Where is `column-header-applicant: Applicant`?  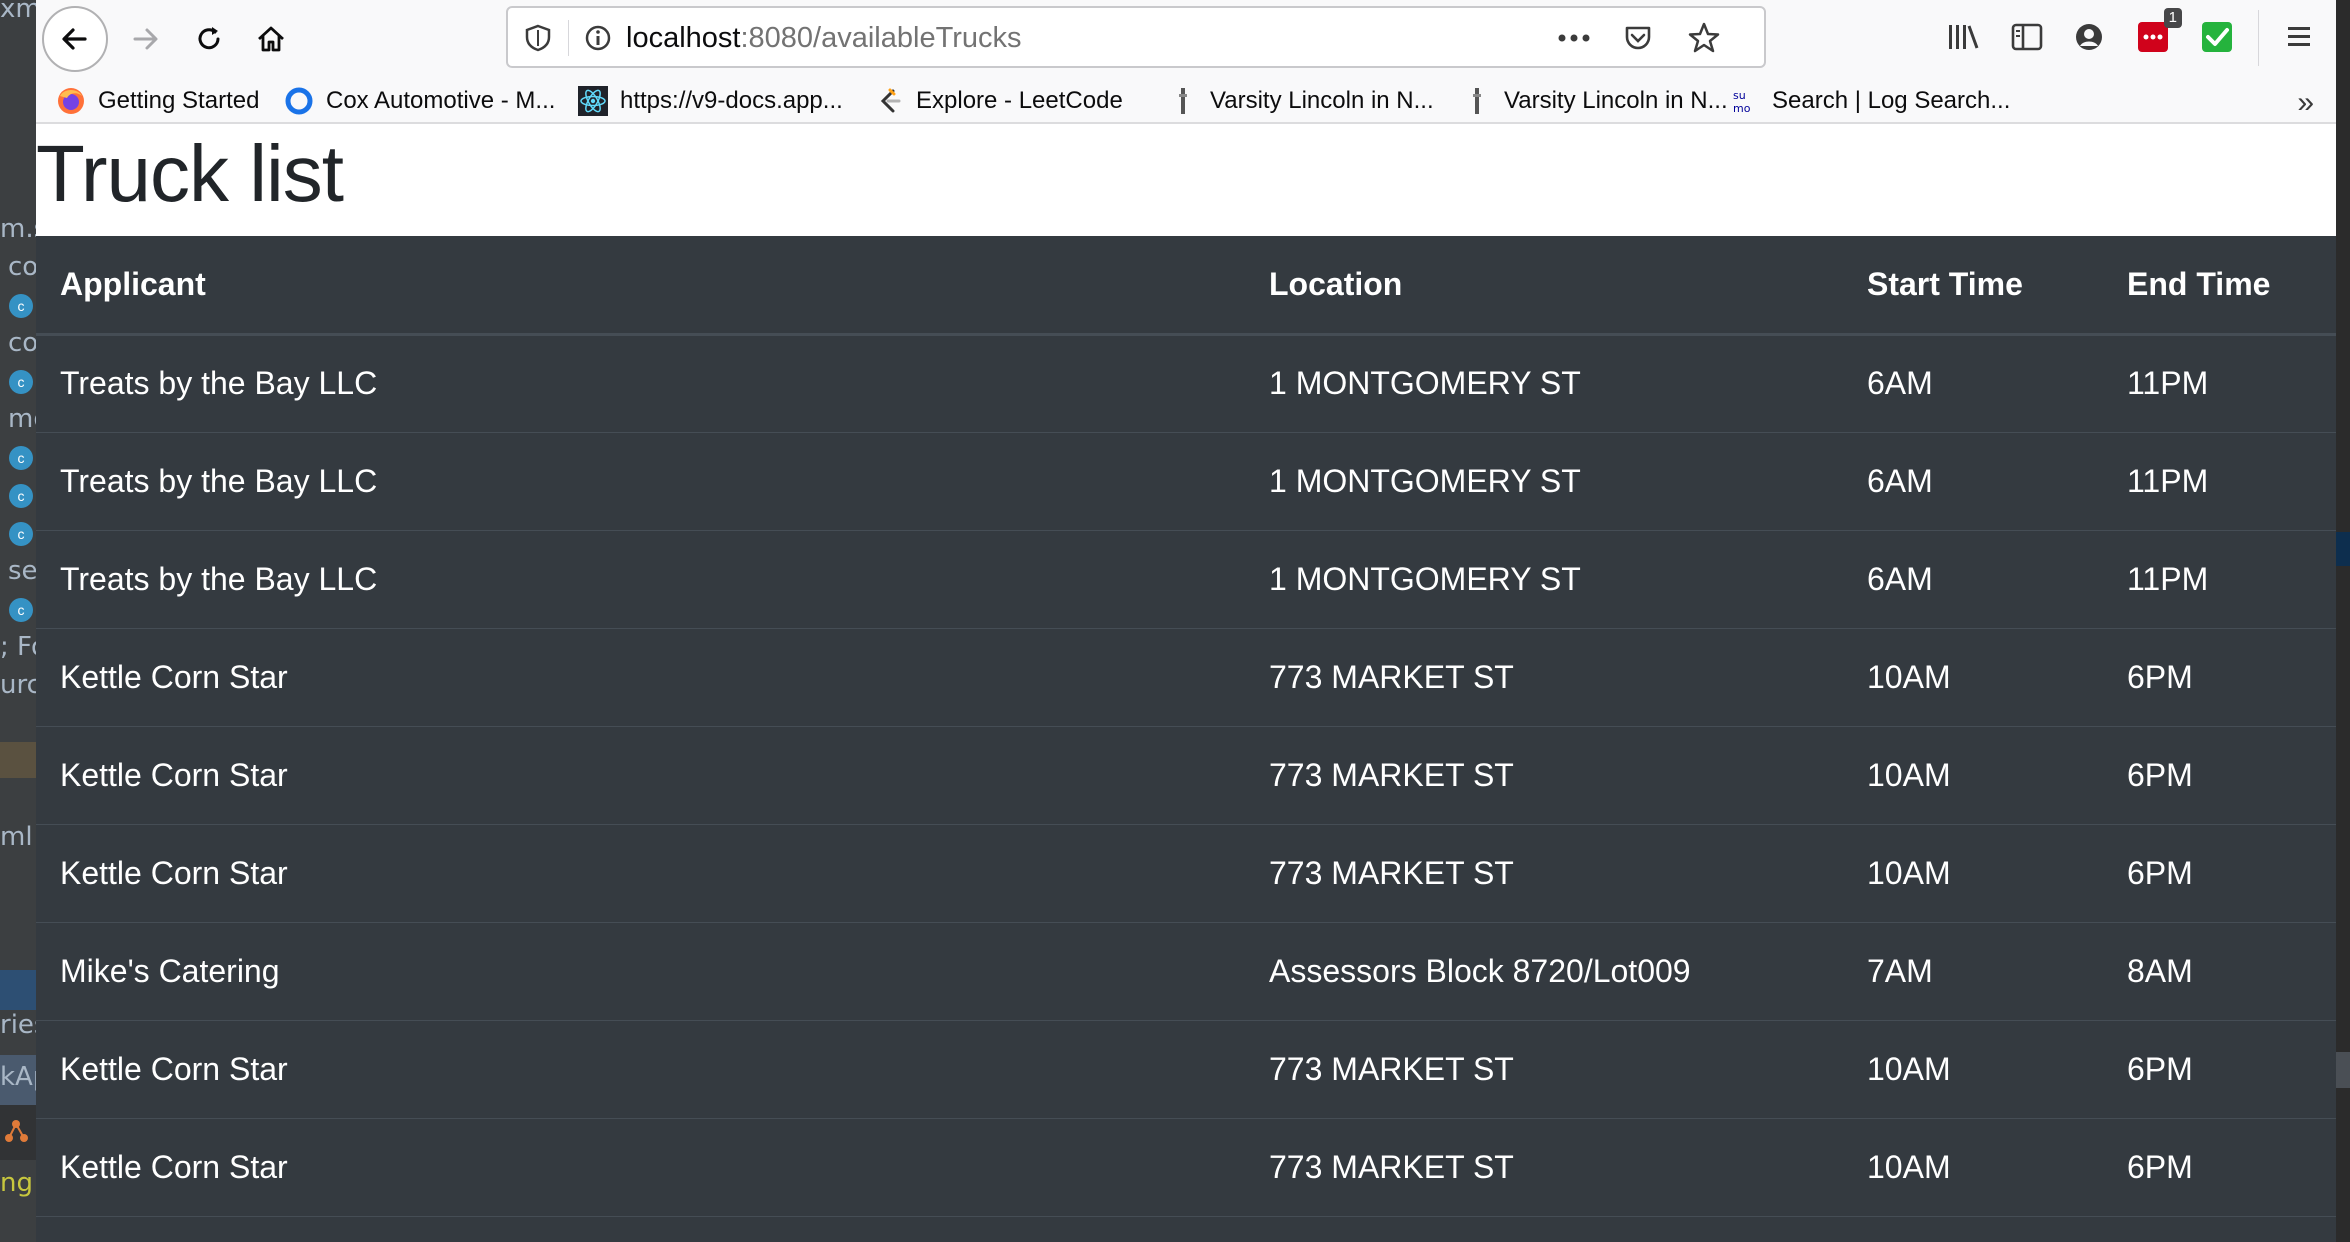
column-header-applicant: Applicant is located at coordinates (640, 286).